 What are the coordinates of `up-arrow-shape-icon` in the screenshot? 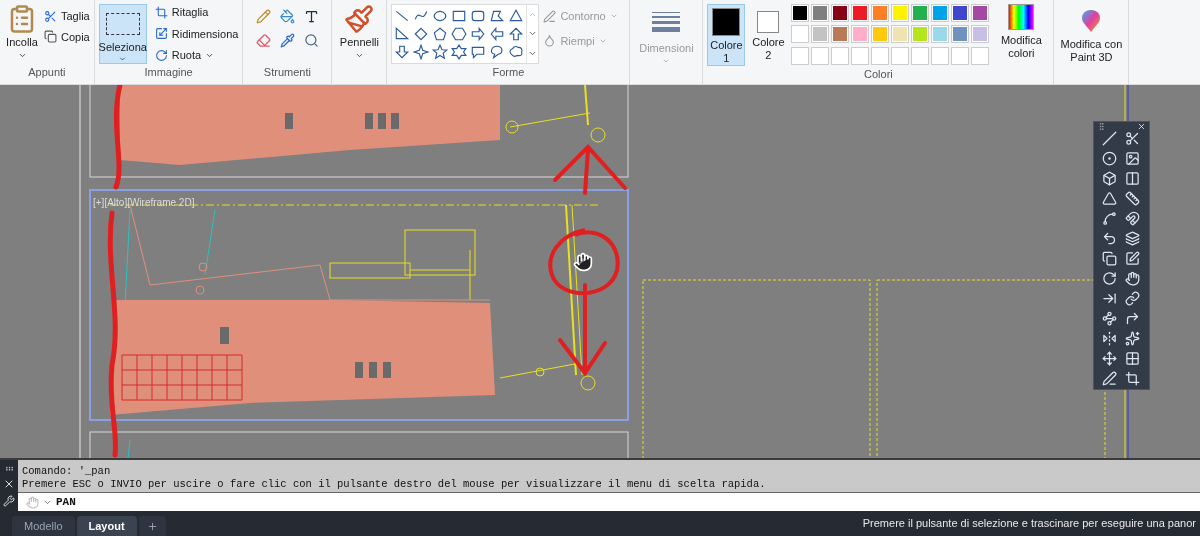 It's located at (516, 34).